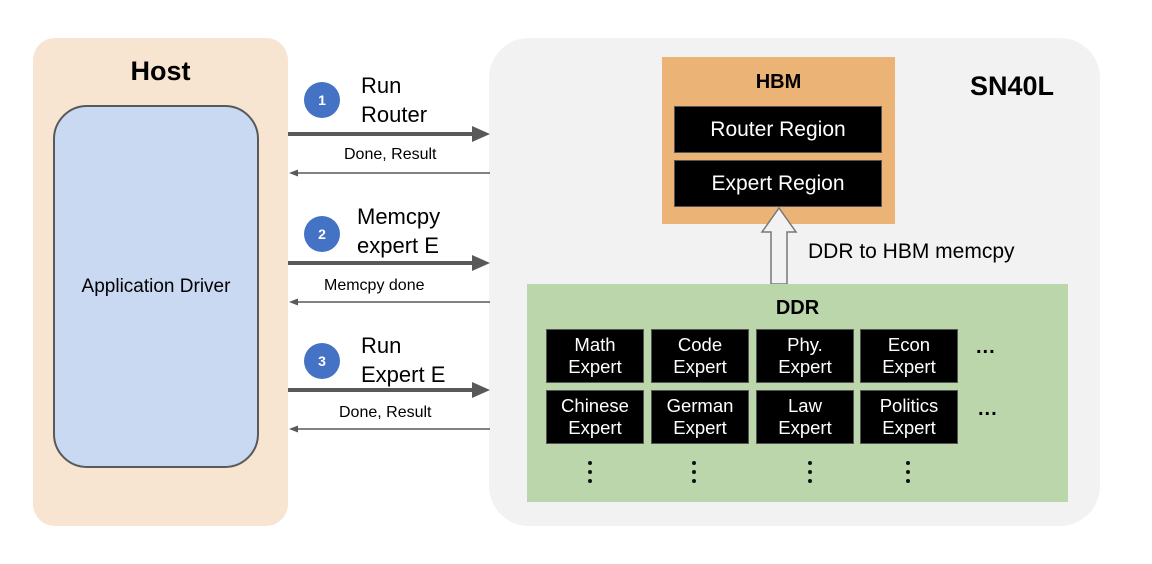 The height and width of the screenshot is (564, 1152). Describe the element at coordinates (398, 245) in the screenshot. I see `step-label-line: expert E` at that location.